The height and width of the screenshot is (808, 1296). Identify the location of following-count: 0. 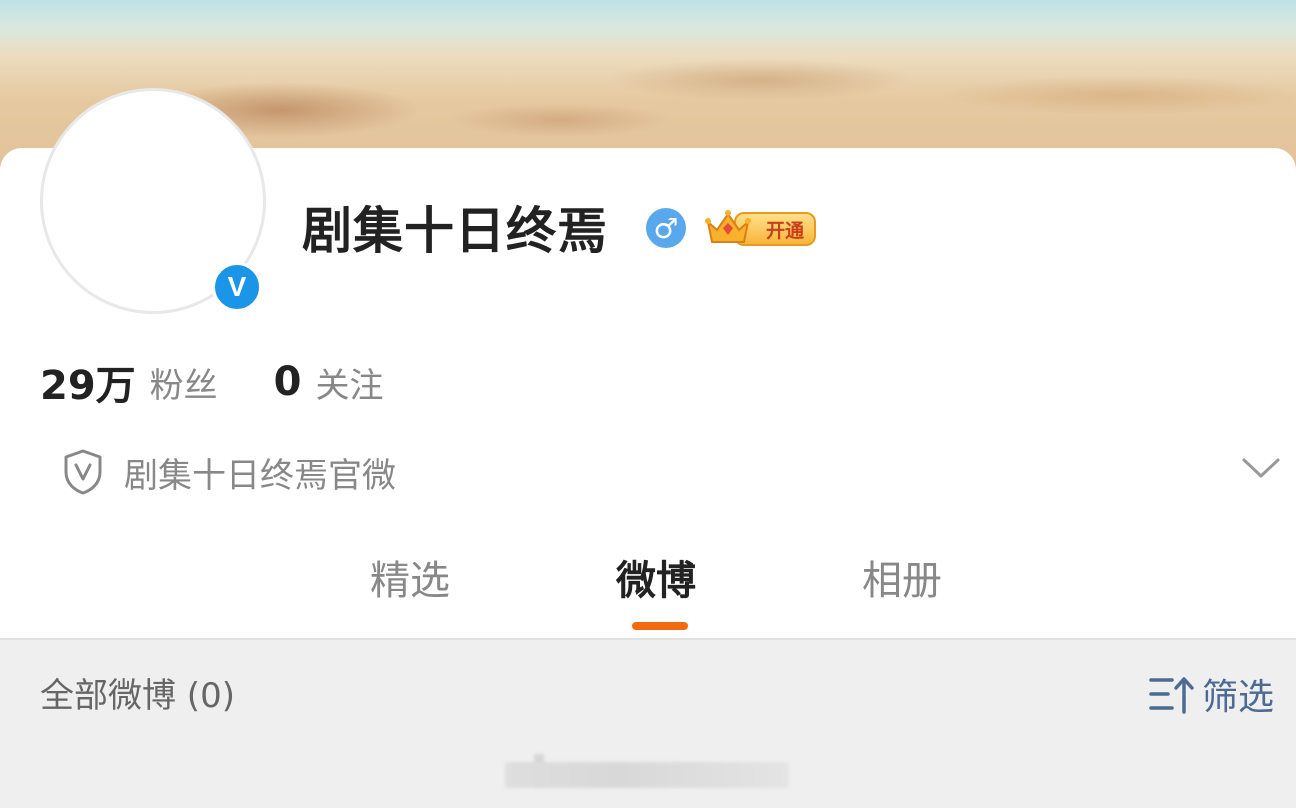
(288, 382).